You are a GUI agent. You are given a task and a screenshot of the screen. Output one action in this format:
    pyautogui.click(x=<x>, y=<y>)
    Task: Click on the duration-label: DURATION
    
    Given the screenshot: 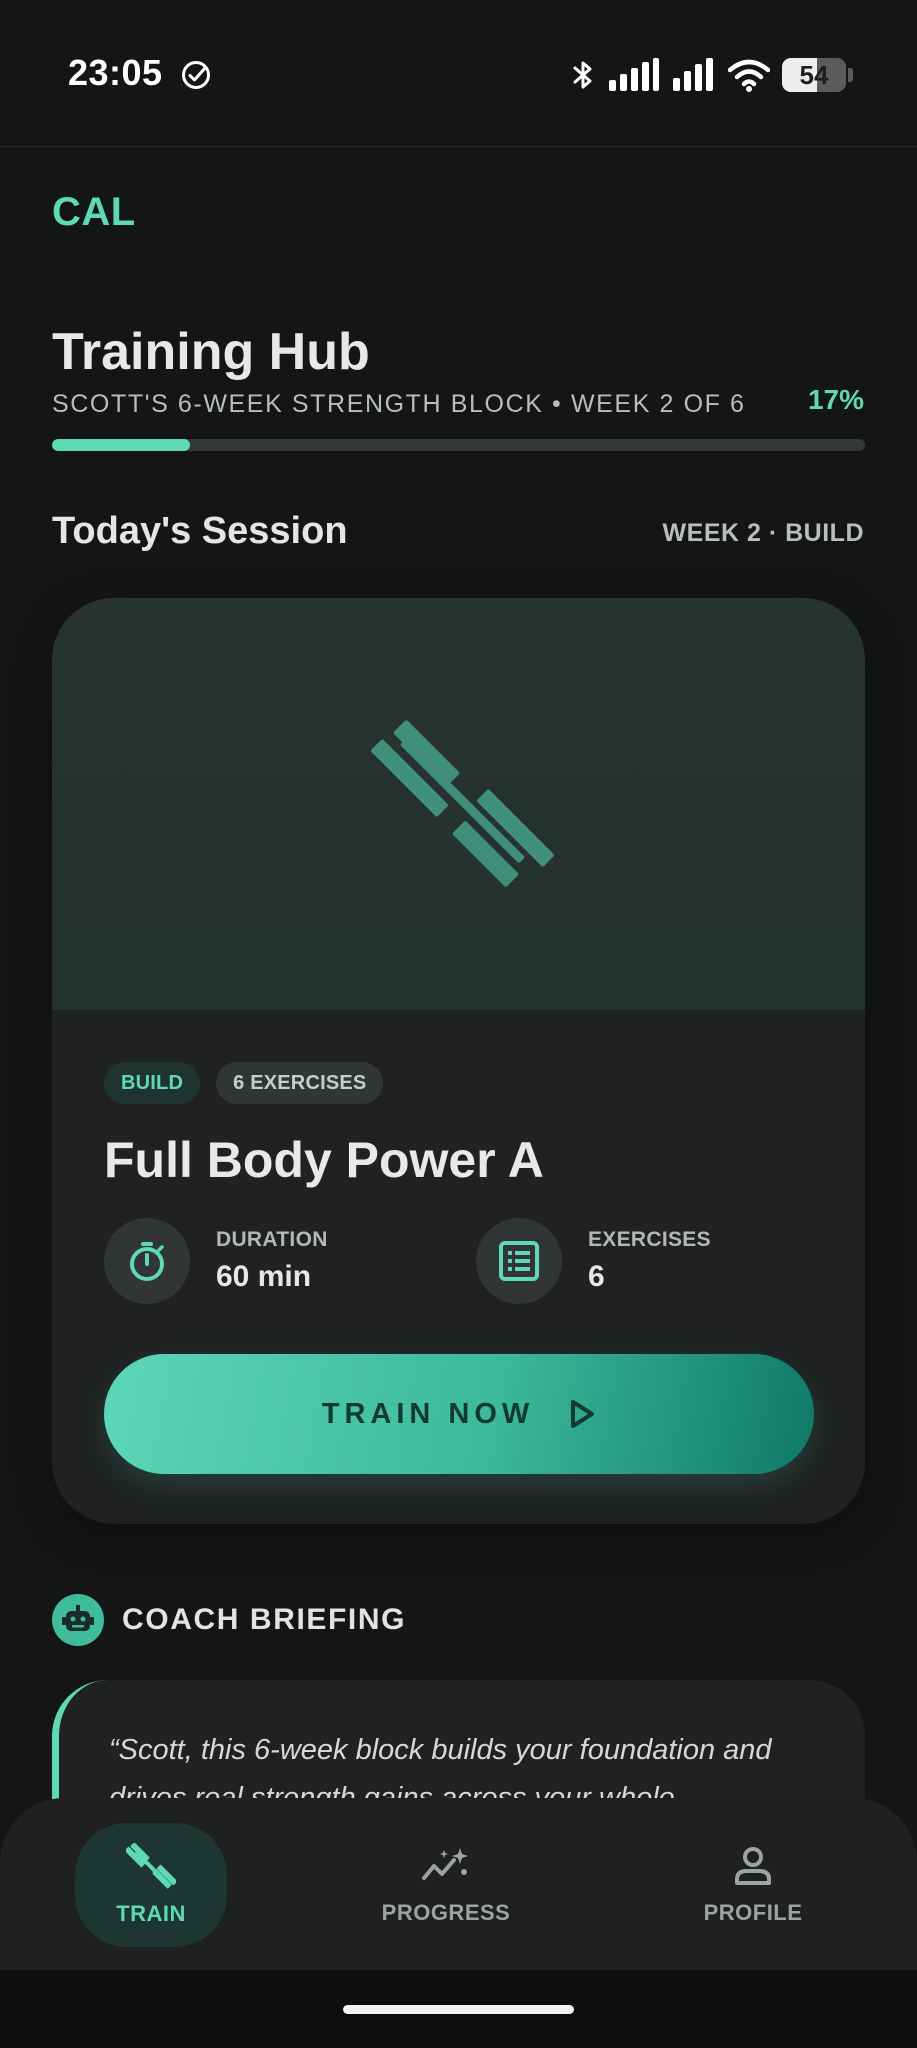 What is the action you would take?
    pyautogui.click(x=272, y=1239)
    